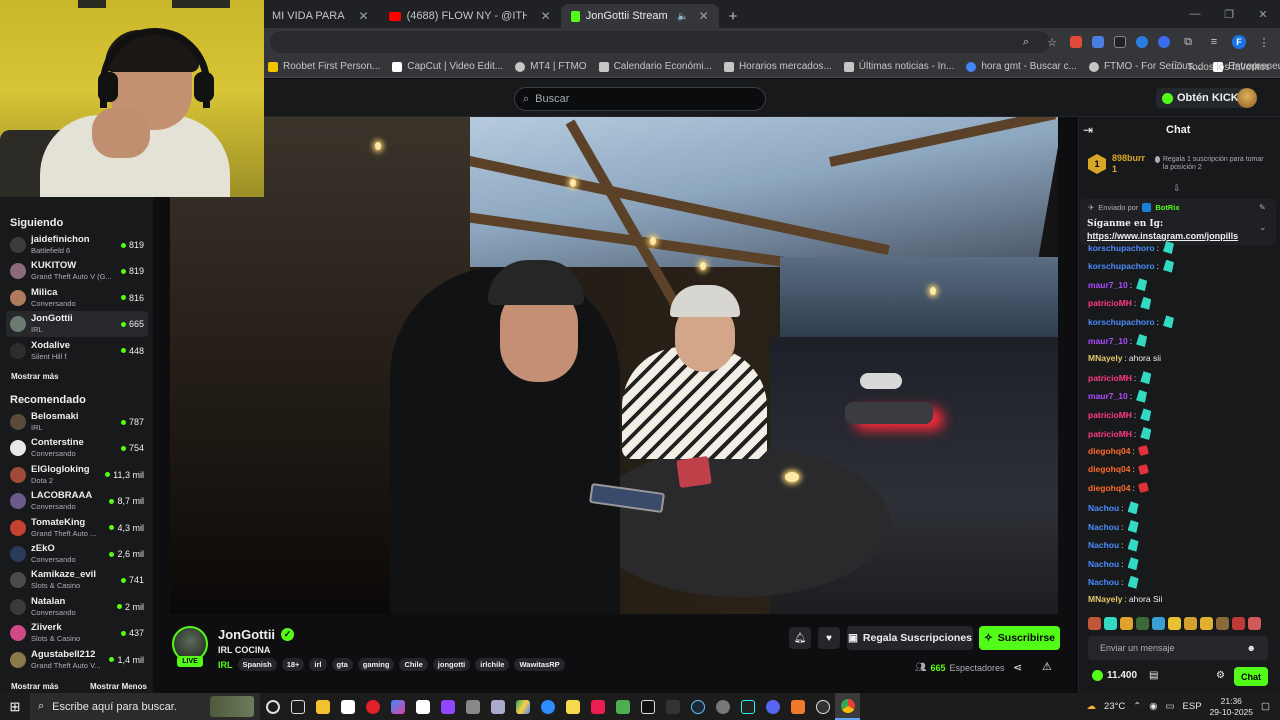  What do you see at coordinates (1262, 207) in the screenshot?
I see `unpin-icon: ✎` at bounding box center [1262, 207].